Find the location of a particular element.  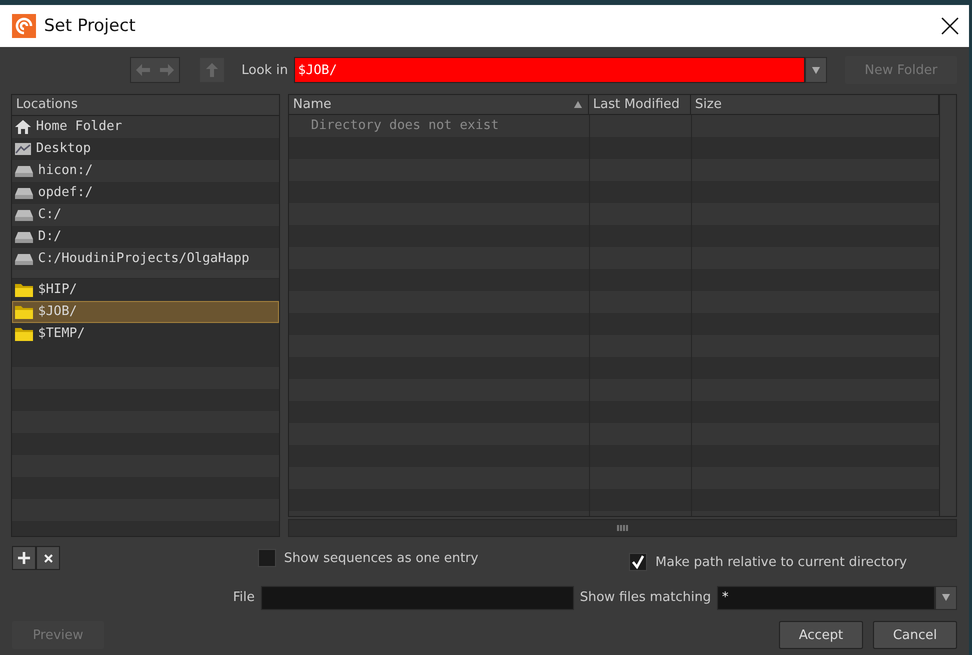

checkbox-label: Make path relative to current directory is located at coordinates (781, 562).